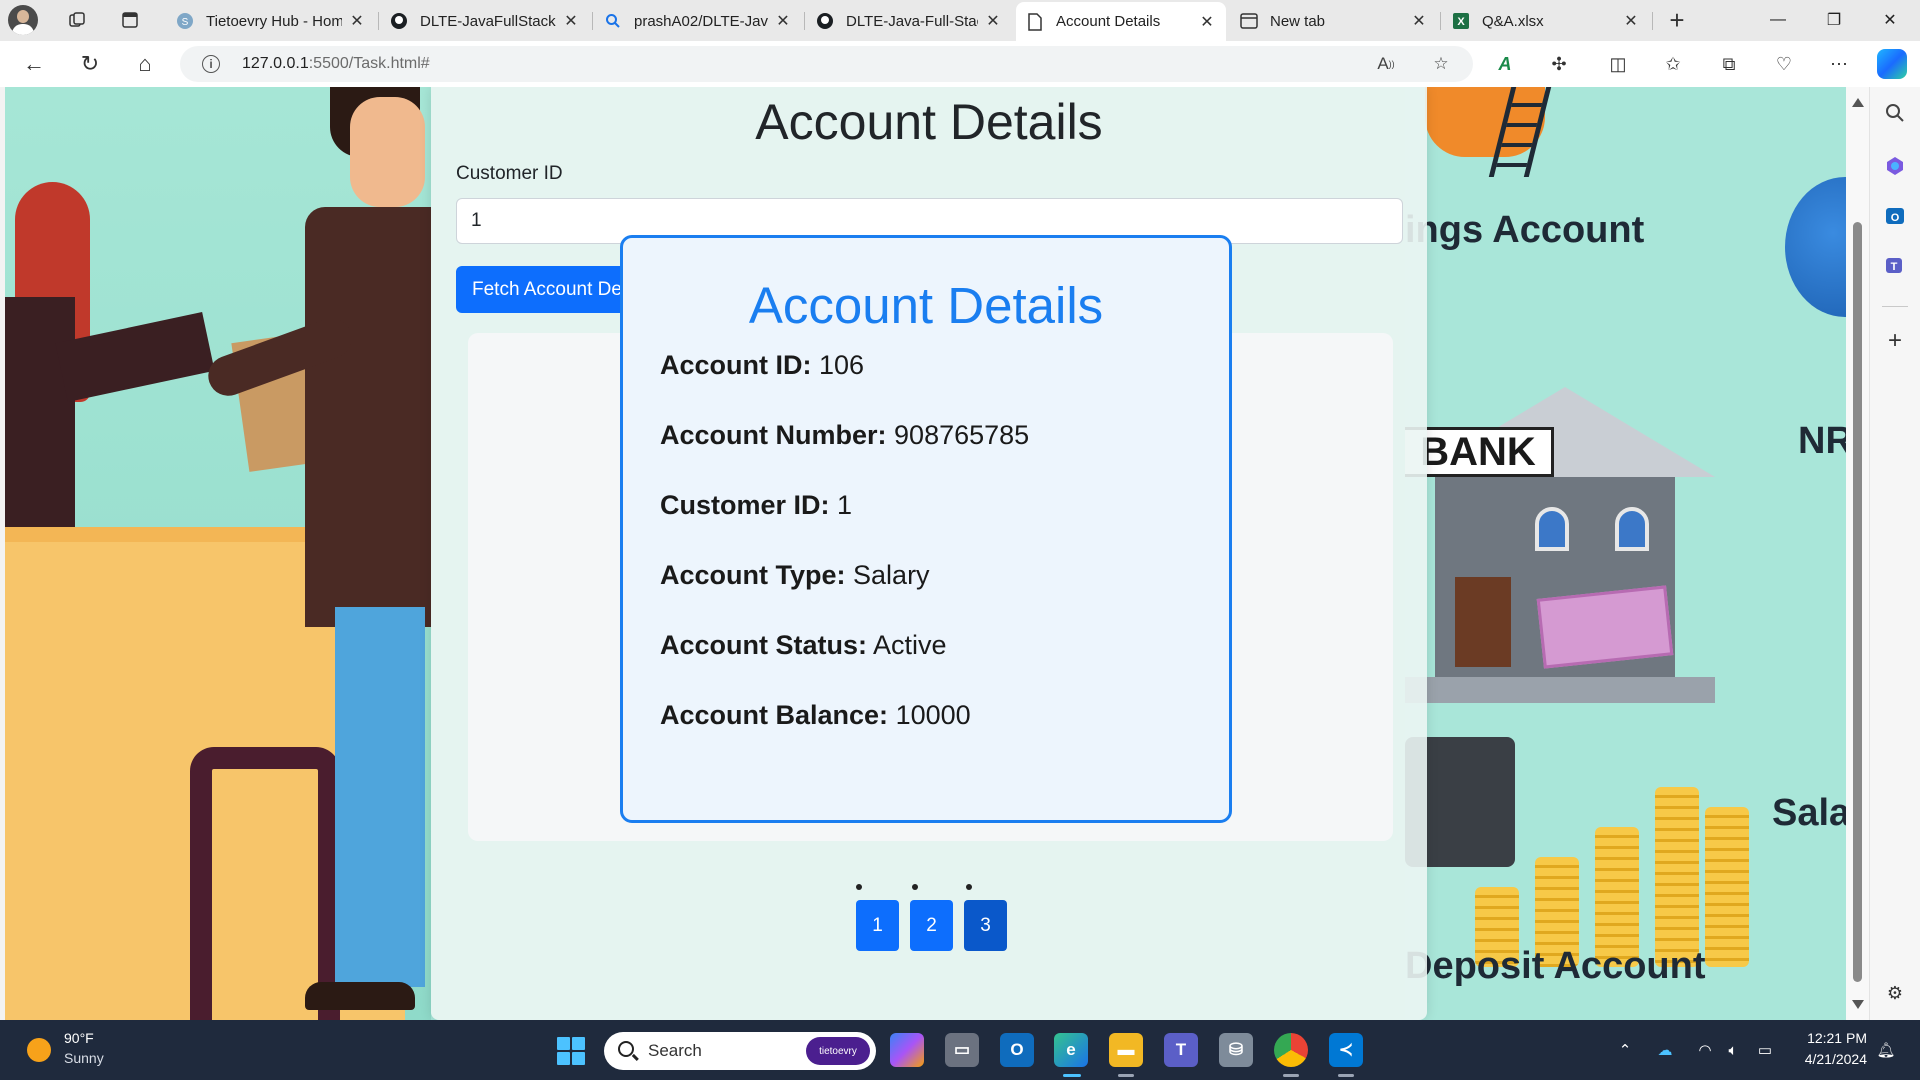 This screenshot has width=1920, height=1080. I want to click on sidebar-outlook-icon: O, so click(1895, 216).